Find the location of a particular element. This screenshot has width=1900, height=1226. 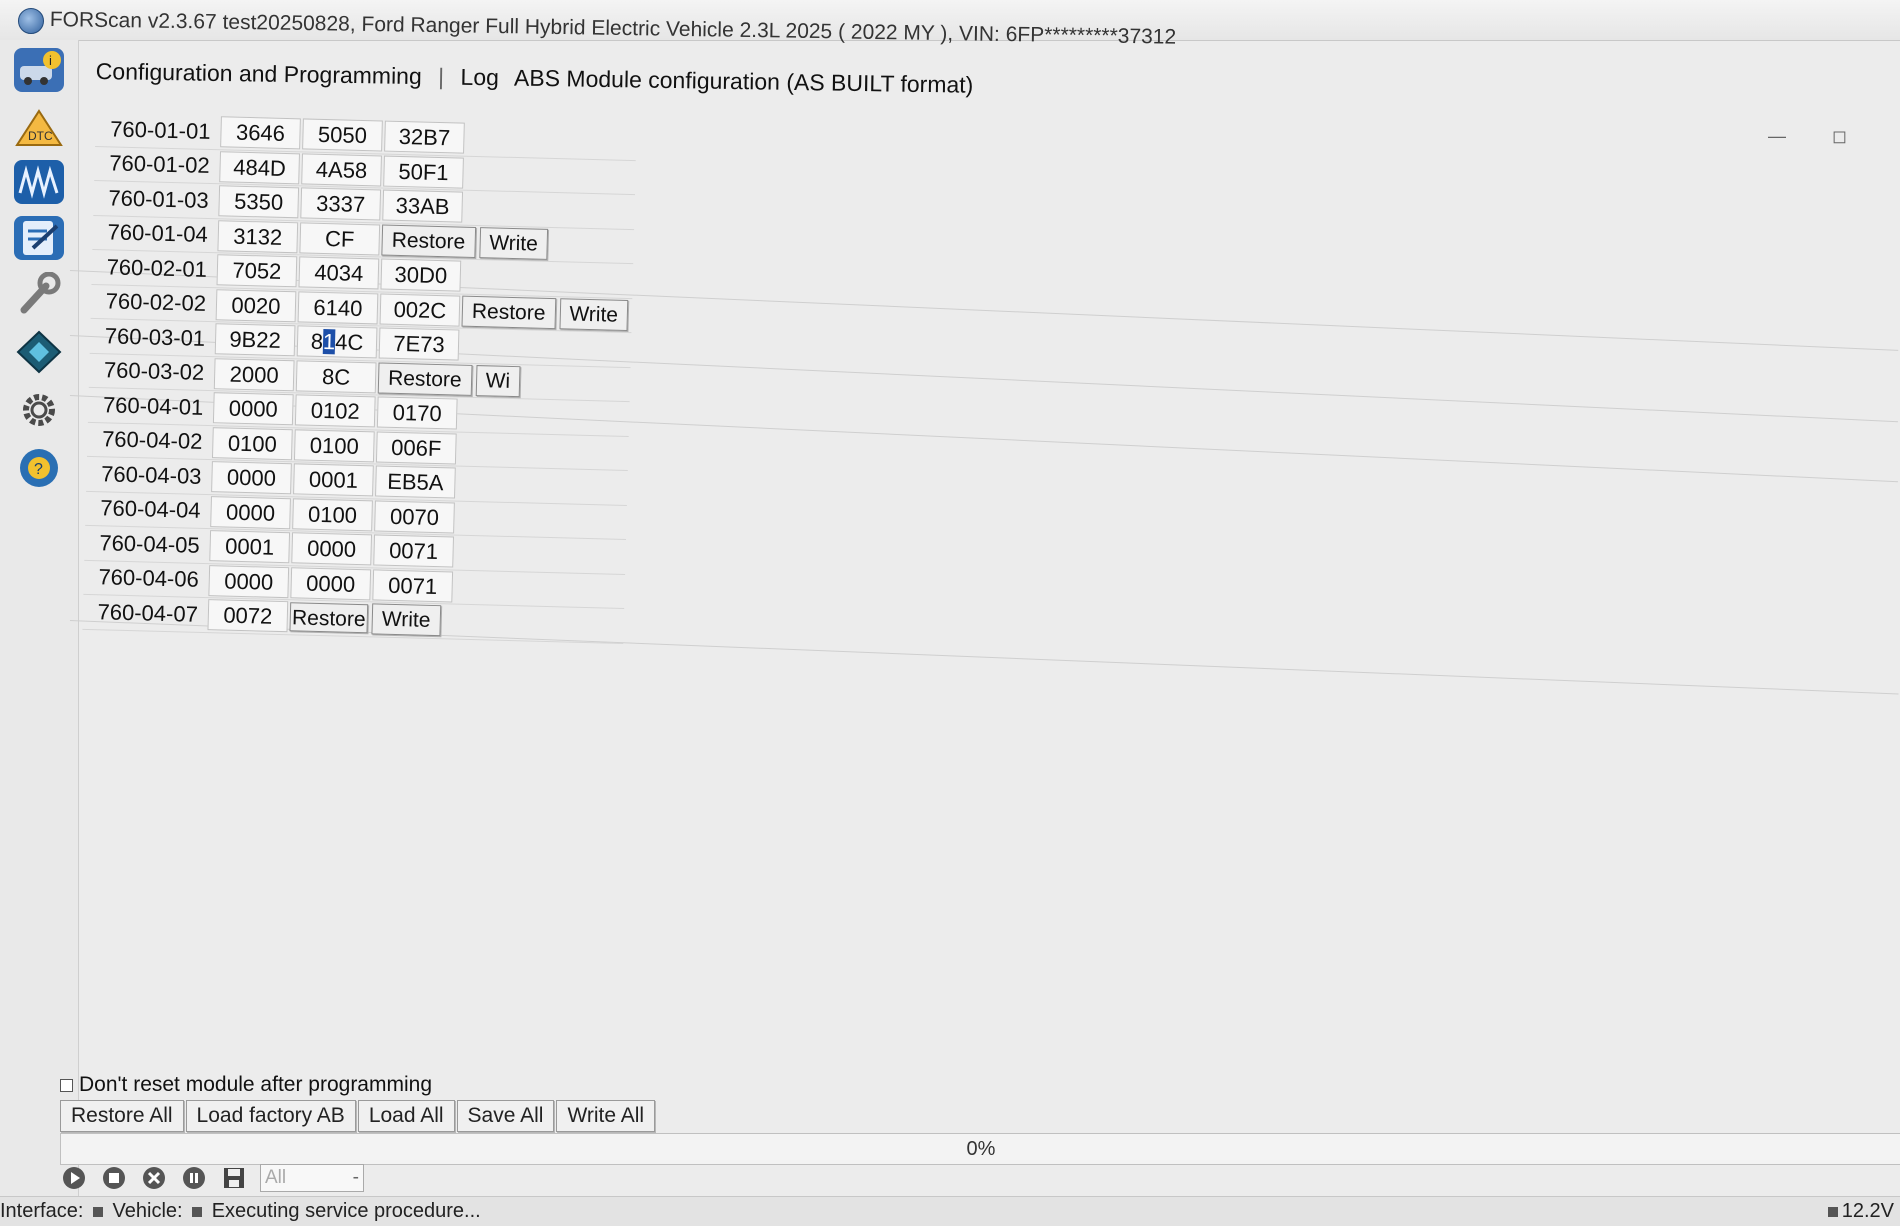

value-cell: 0072 is located at coordinates (248, 616).